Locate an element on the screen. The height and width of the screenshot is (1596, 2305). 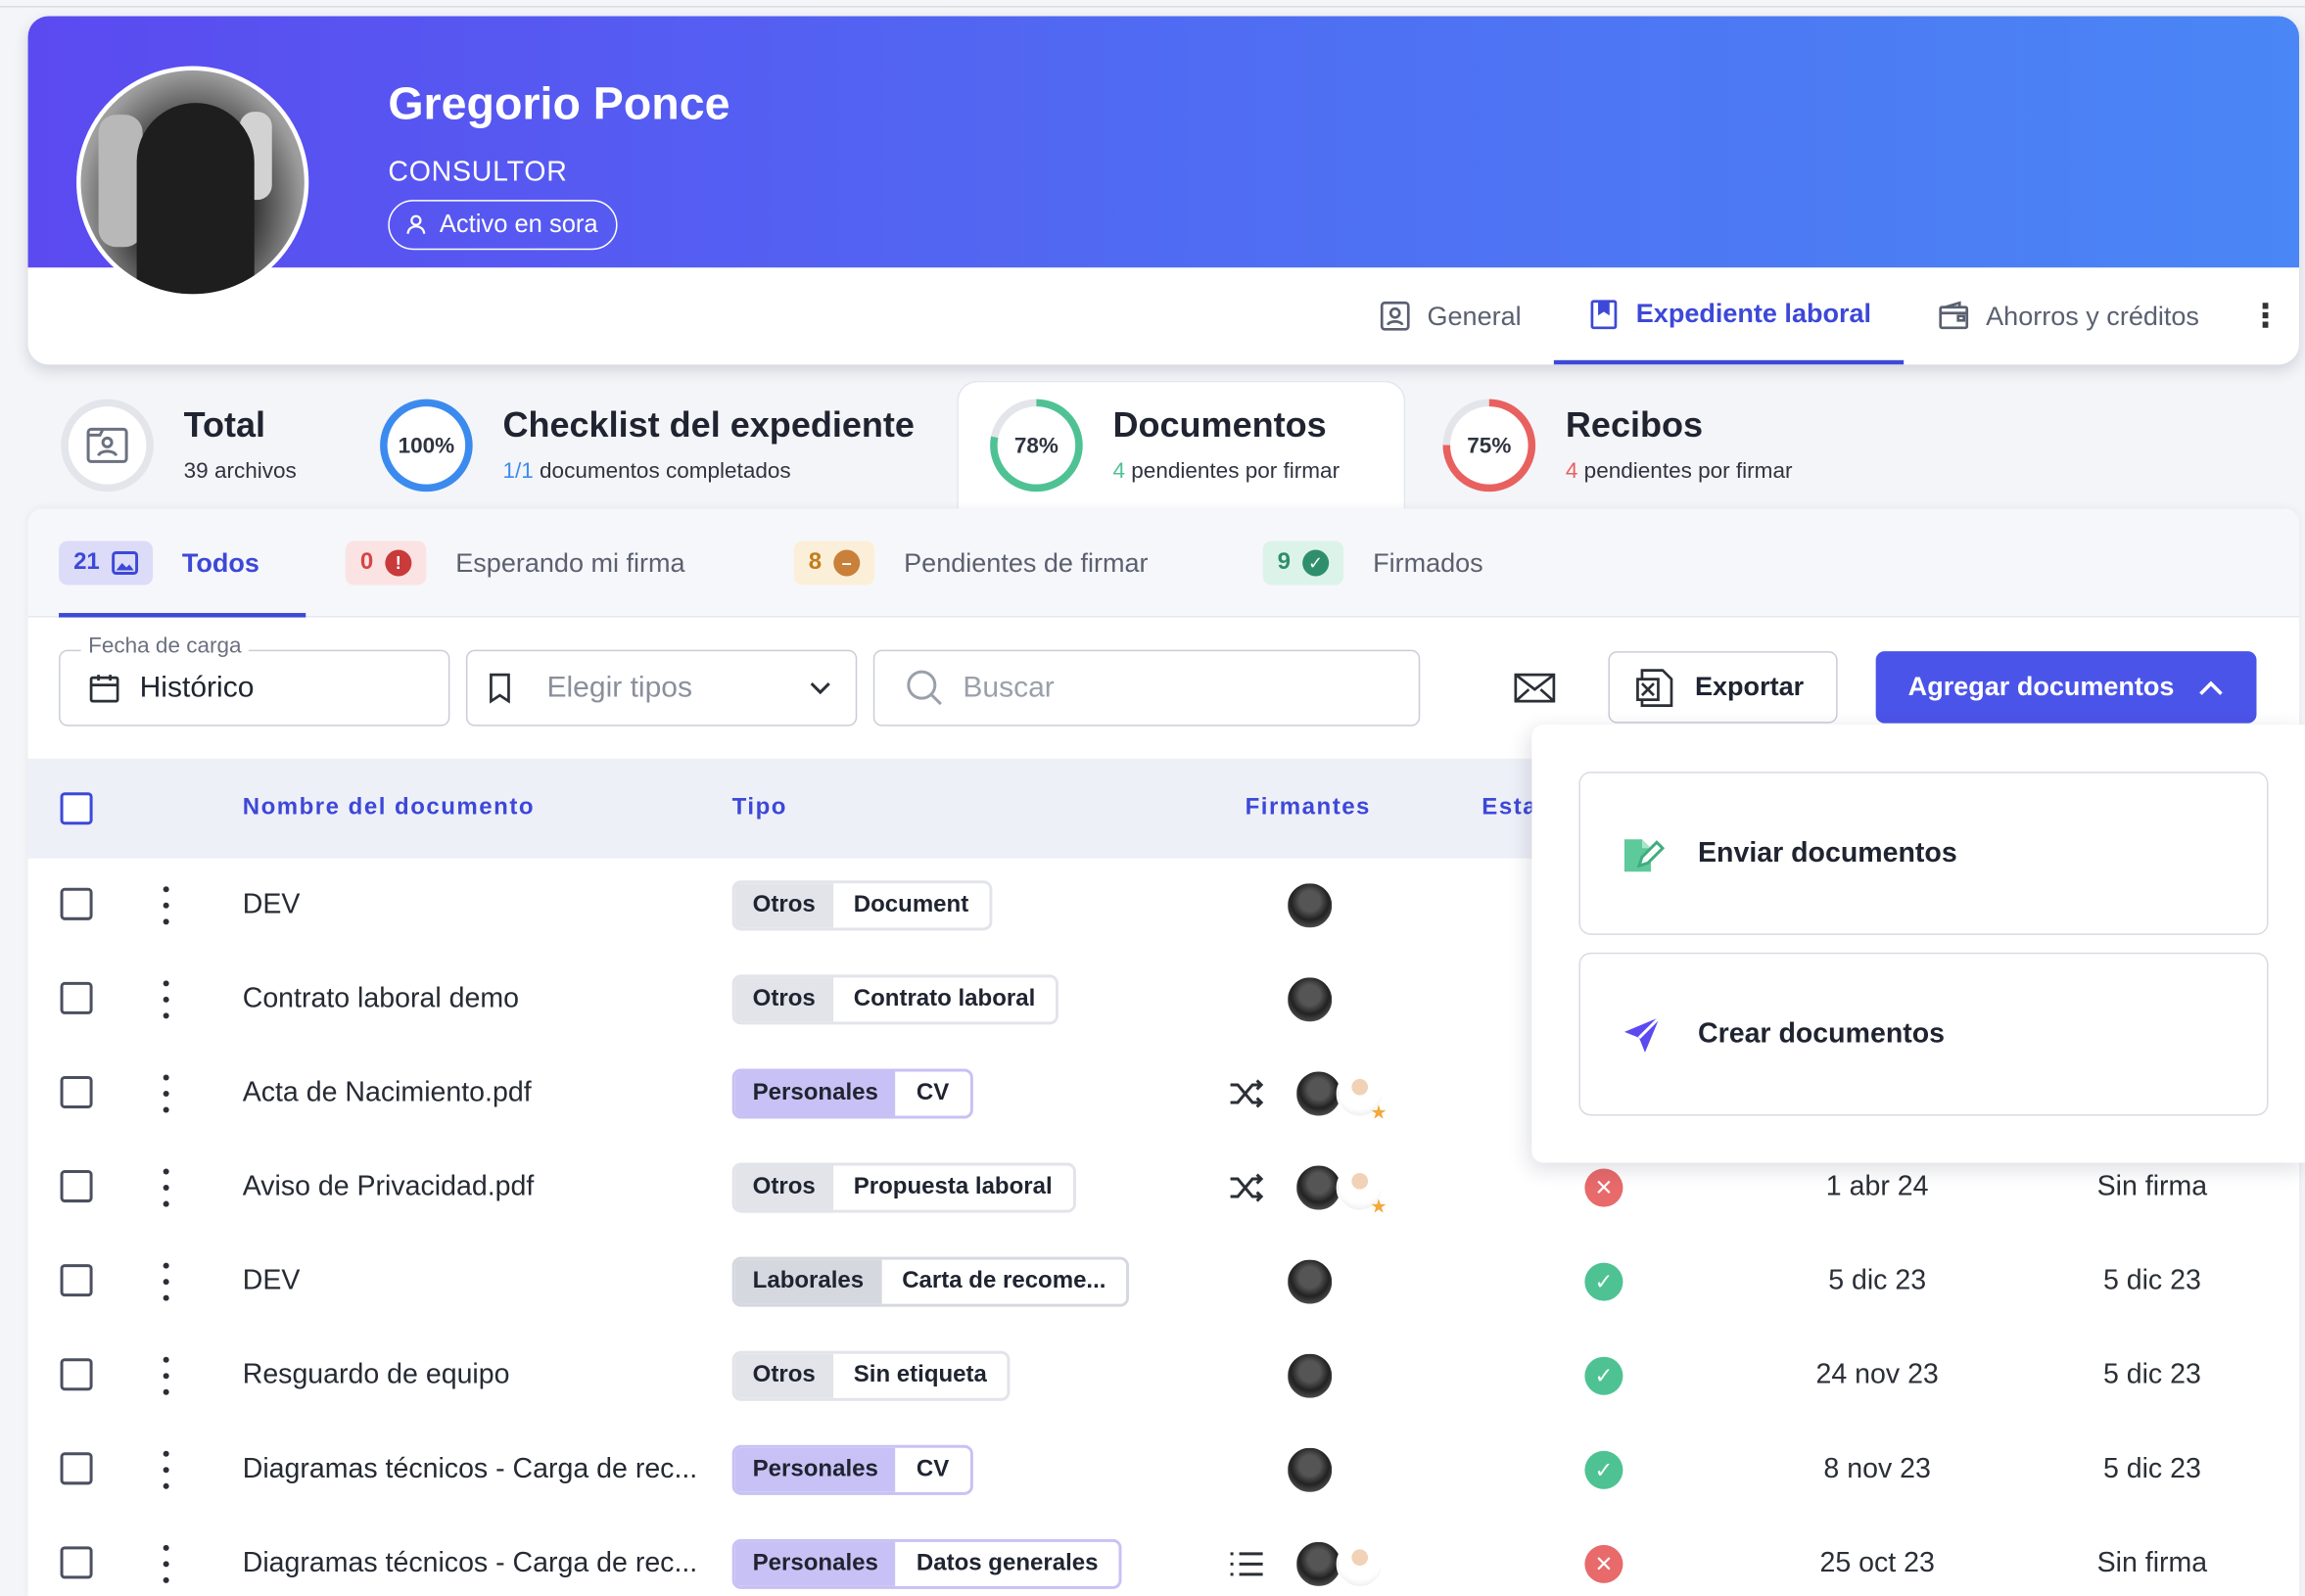
filter-chip-todos: 21 is located at coordinates (106, 563).